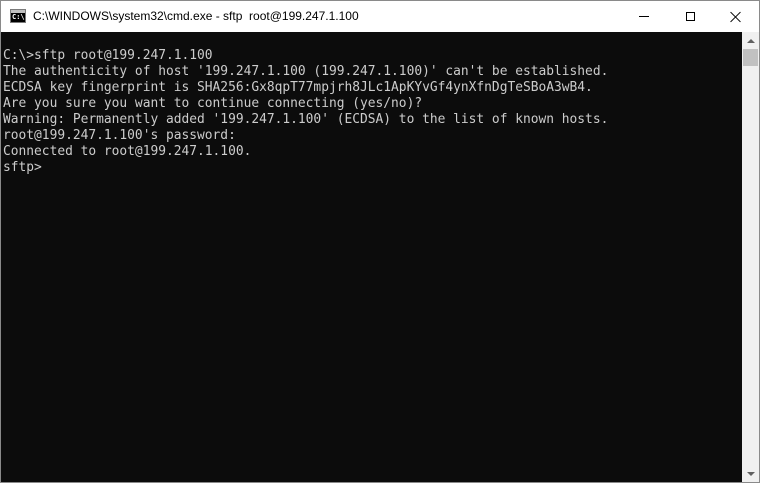 Image resolution: width=760 pixels, height=483 pixels. I want to click on scroll-thumb, so click(750, 57).